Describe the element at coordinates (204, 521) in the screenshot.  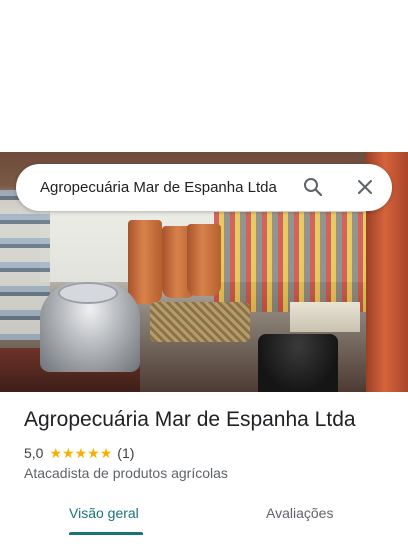
I see `tab-bar: Visão geral Avaliações` at that location.